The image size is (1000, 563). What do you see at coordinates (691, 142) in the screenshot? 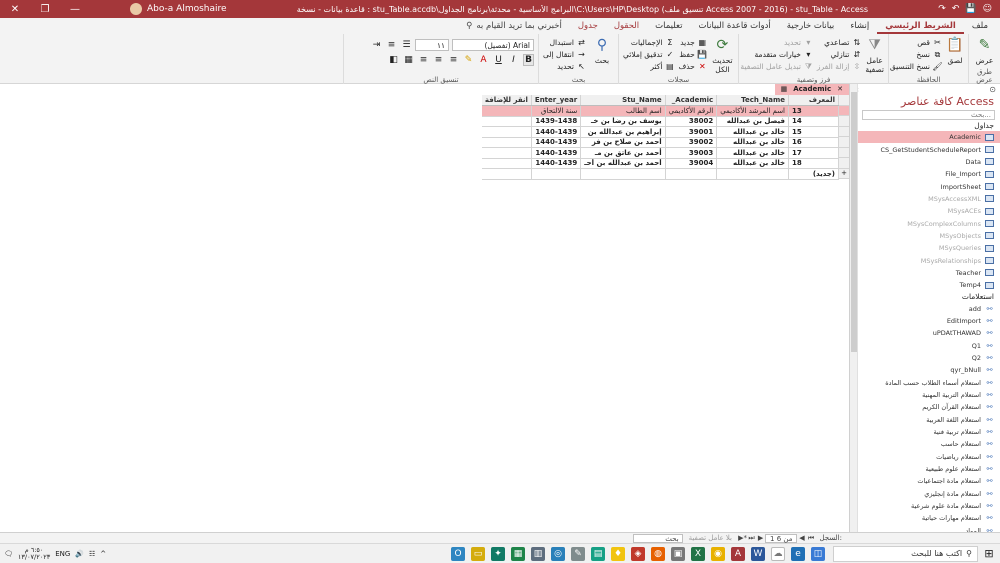
I see `cell-academic: 39002` at bounding box center [691, 142].